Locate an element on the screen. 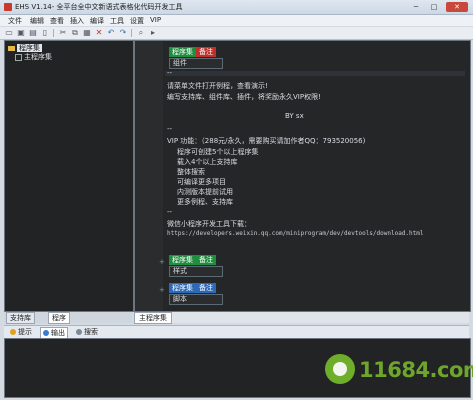  tab-label: 输出 is located at coordinates (58, 333).